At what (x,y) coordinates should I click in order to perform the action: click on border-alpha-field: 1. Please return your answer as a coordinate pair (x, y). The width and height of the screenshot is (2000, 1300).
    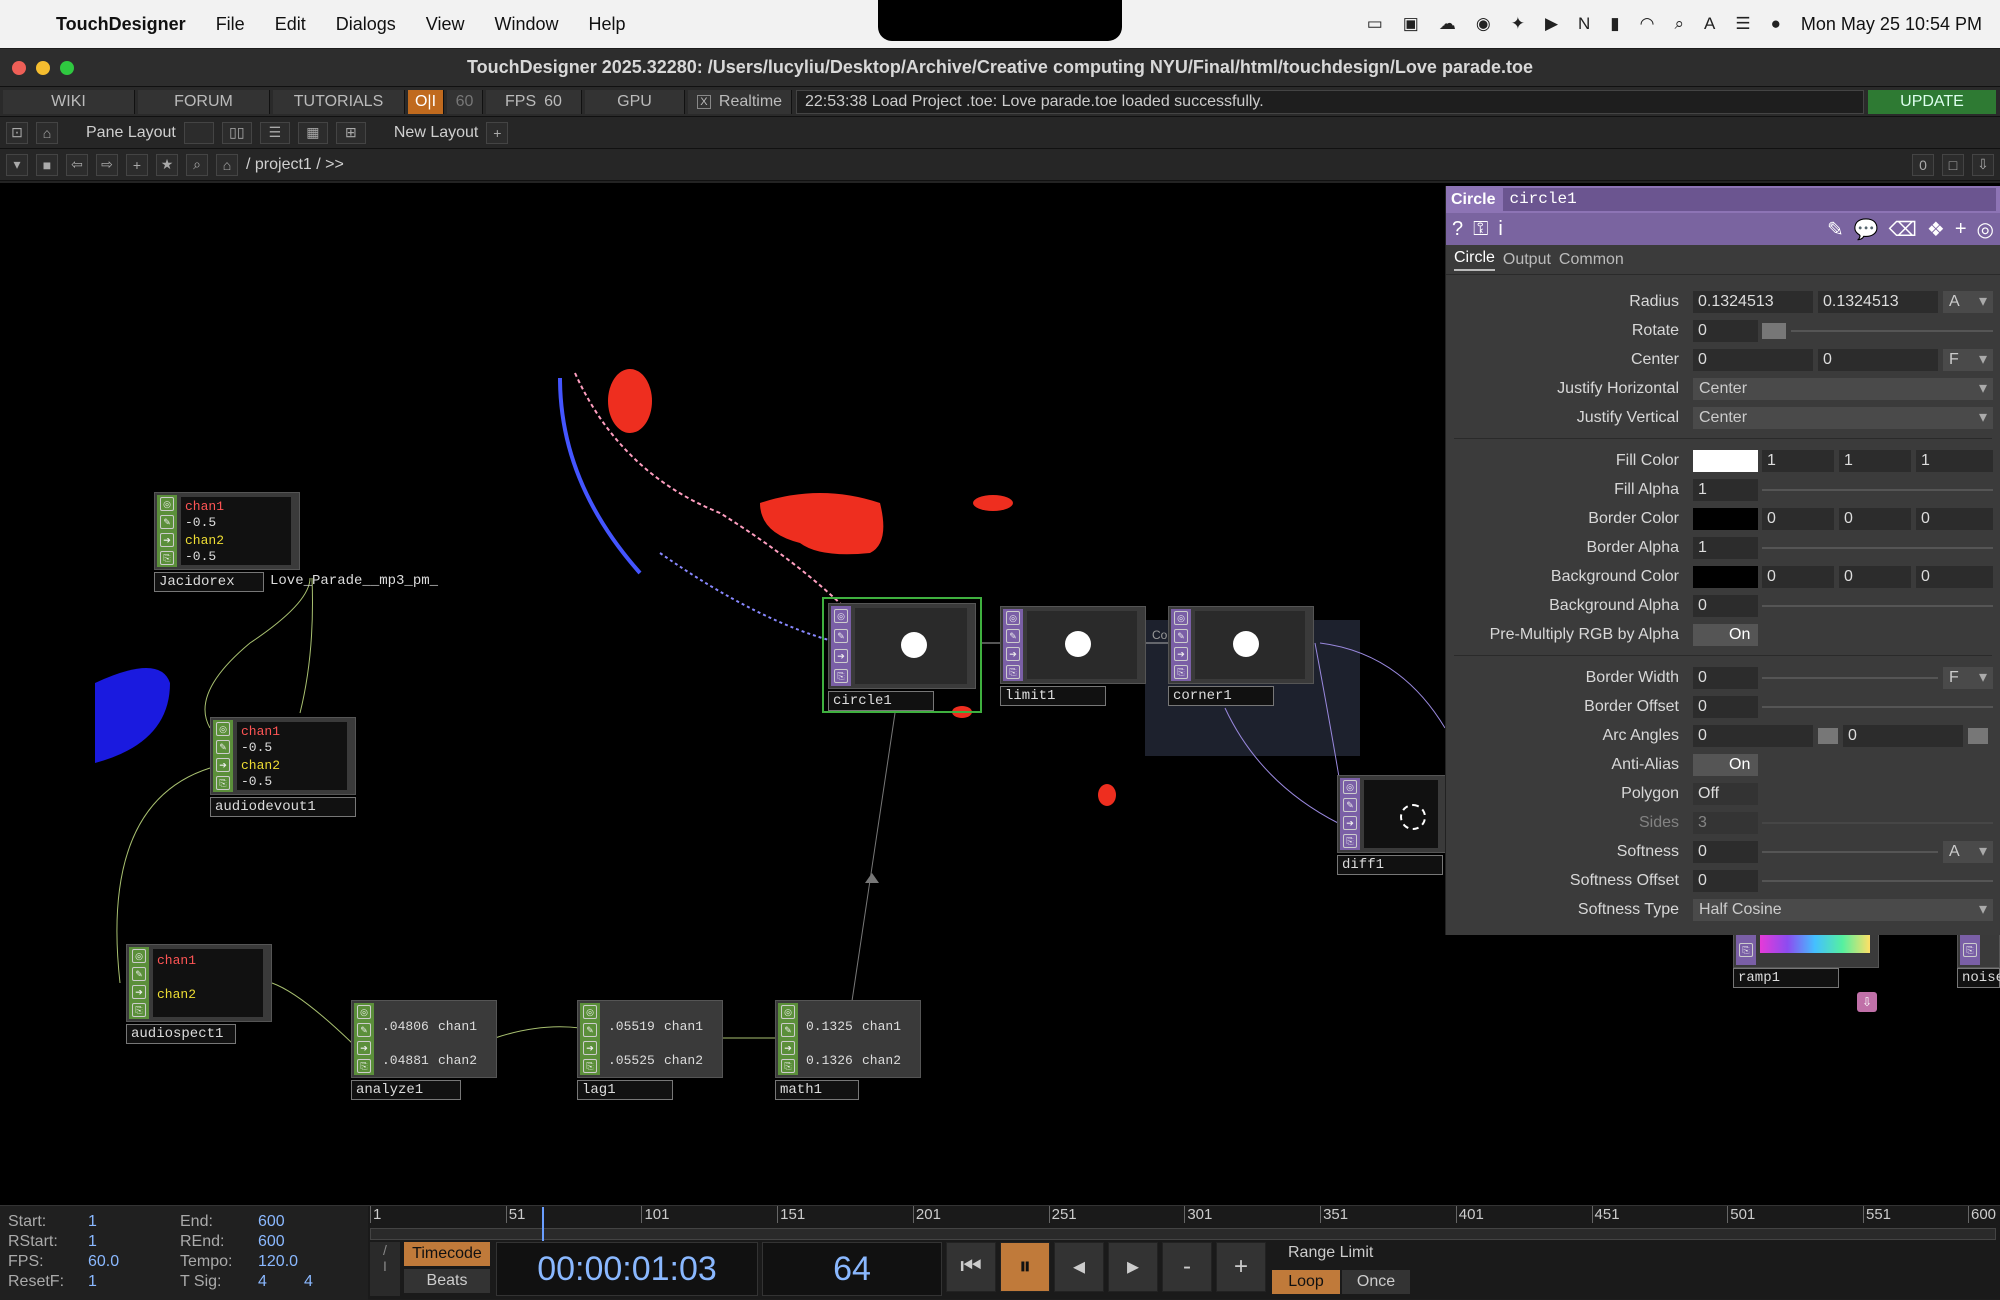
    Looking at the image, I should click on (1725, 548).